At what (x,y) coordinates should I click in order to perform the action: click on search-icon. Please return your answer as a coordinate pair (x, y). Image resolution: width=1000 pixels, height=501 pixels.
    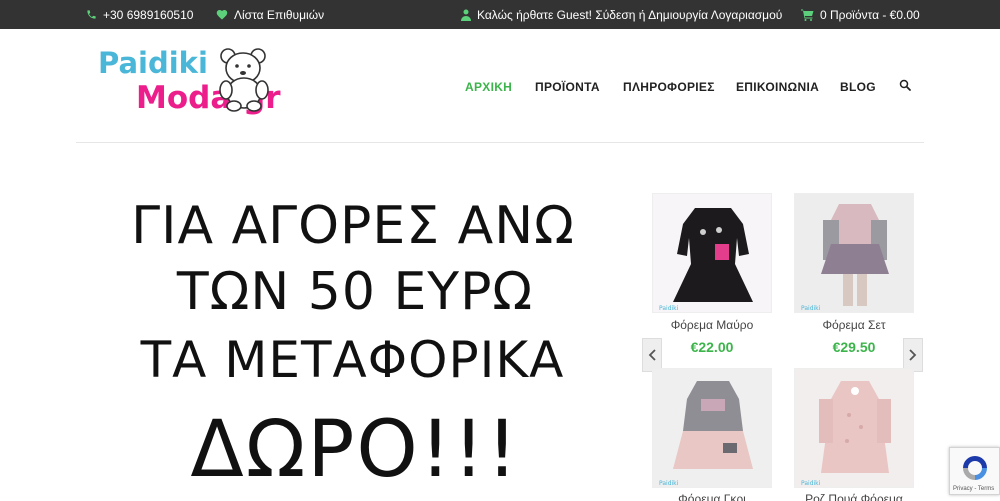
    Looking at the image, I should click on (905, 85).